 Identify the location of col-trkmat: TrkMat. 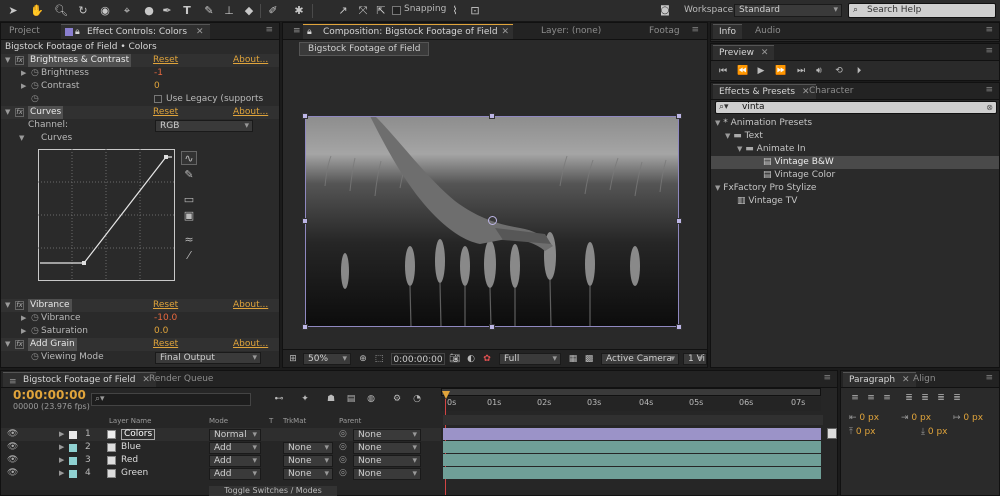
(294, 421).